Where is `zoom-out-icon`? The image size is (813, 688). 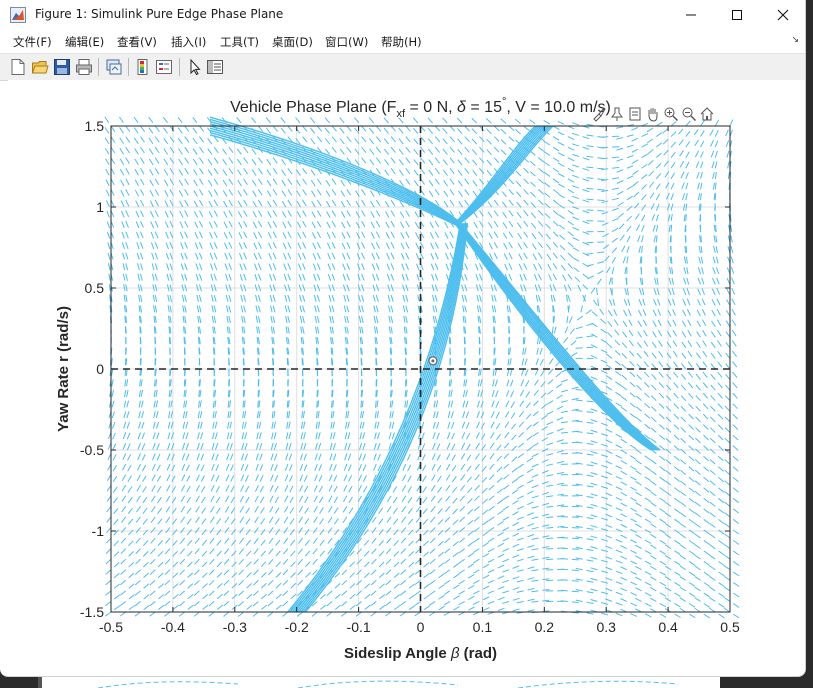
zoom-out-icon is located at coordinates (689, 114).